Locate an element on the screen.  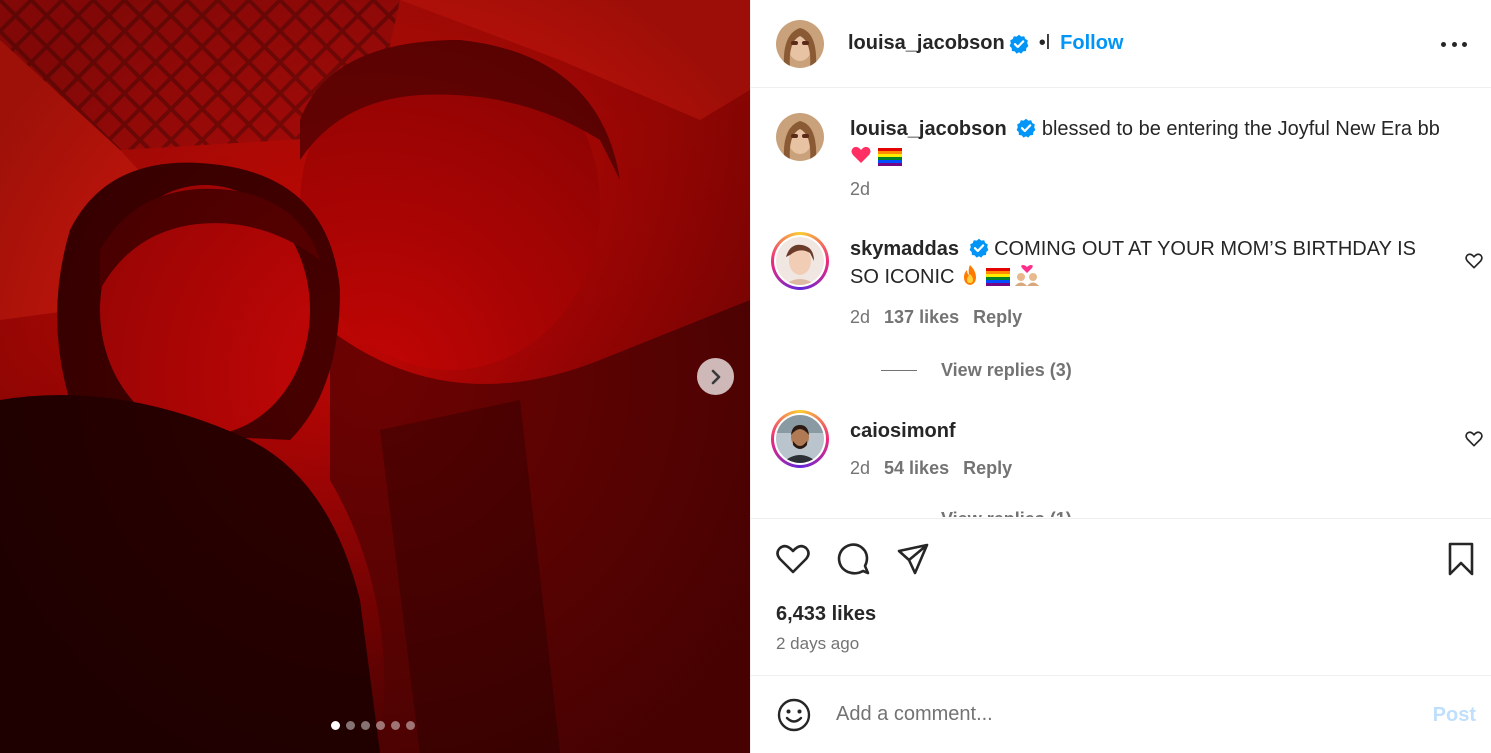
comment-meta: 2d 54 likes Reply is located at coordinates (931, 468).